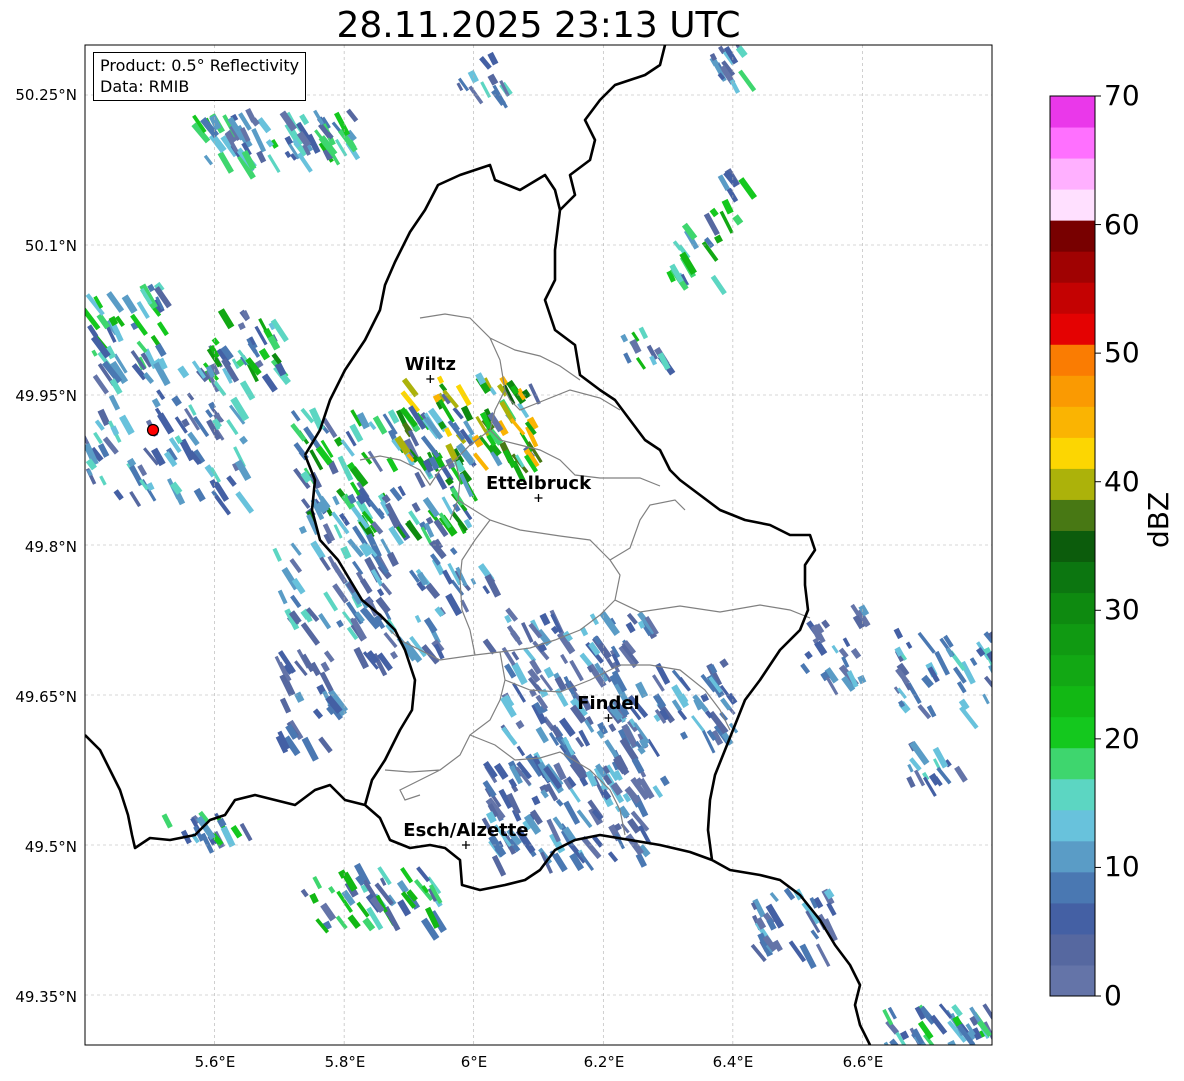  Describe the element at coordinates (1122, 481) in the screenshot. I see `colorbar-tick-label: 40` at that location.